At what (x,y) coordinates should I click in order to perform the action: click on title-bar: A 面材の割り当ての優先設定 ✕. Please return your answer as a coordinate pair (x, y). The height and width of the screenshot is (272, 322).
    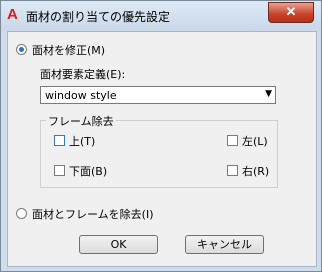
    Looking at the image, I should click on (161, 16).